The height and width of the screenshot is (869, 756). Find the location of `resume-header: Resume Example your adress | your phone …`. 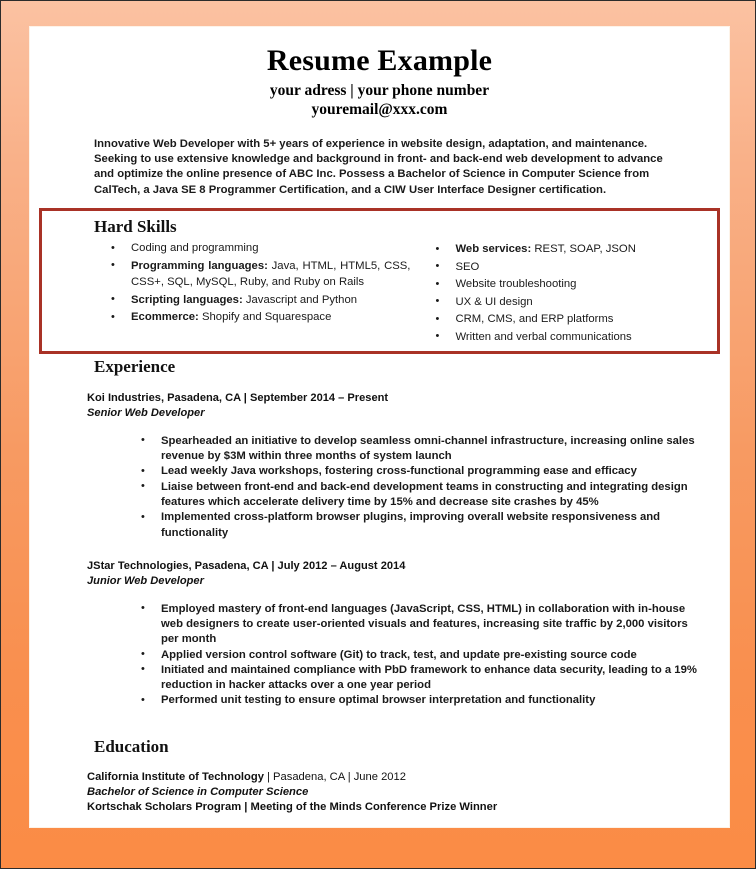

resume-header: Resume Example your adress | your phone … is located at coordinates (379, 73).